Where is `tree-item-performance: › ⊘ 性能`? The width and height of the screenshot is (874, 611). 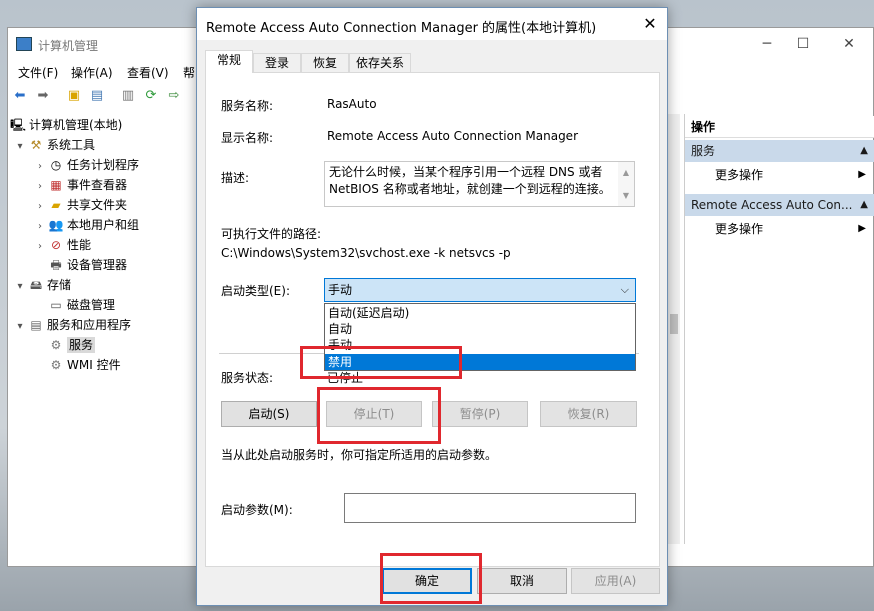 tree-item-performance: › ⊘ 性能 is located at coordinates (61, 245).